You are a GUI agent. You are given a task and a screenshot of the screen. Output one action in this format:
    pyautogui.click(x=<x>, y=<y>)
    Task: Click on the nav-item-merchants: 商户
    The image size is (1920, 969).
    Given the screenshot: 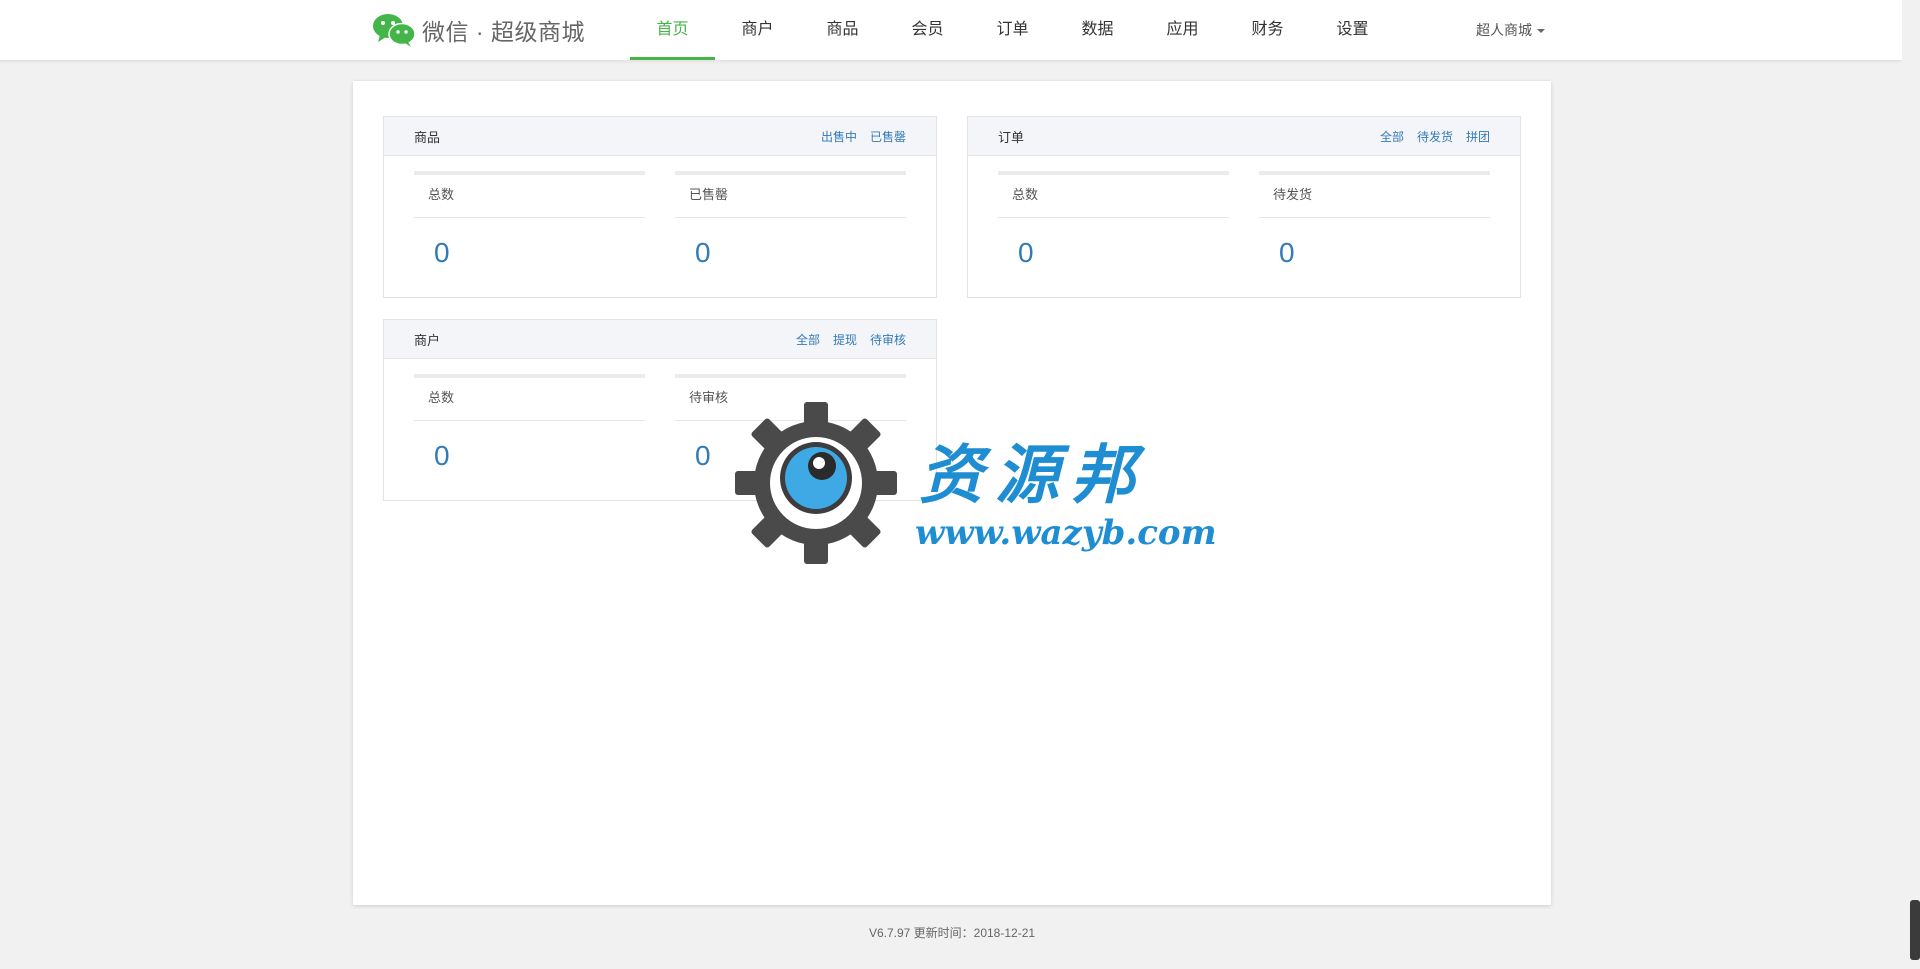 What is the action you would take?
    pyautogui.click(x=757, y=30)
    